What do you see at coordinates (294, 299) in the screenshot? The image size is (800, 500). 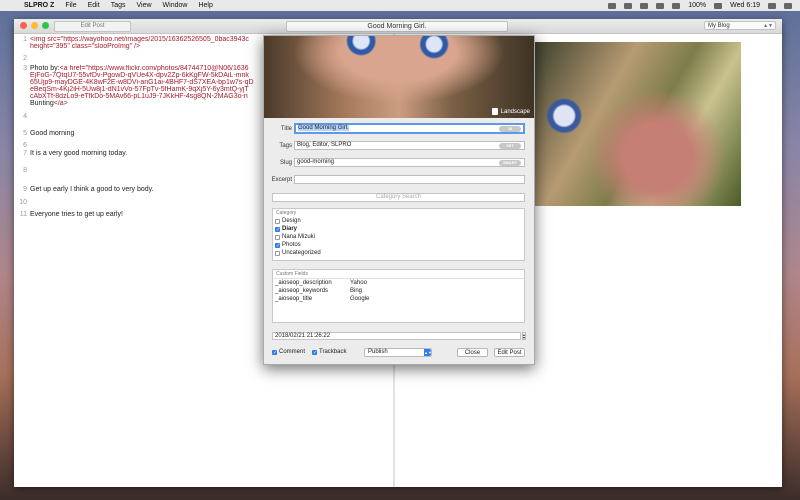 I see `custom-field-key: _aioseop_title` at bounding box center [294, 299].